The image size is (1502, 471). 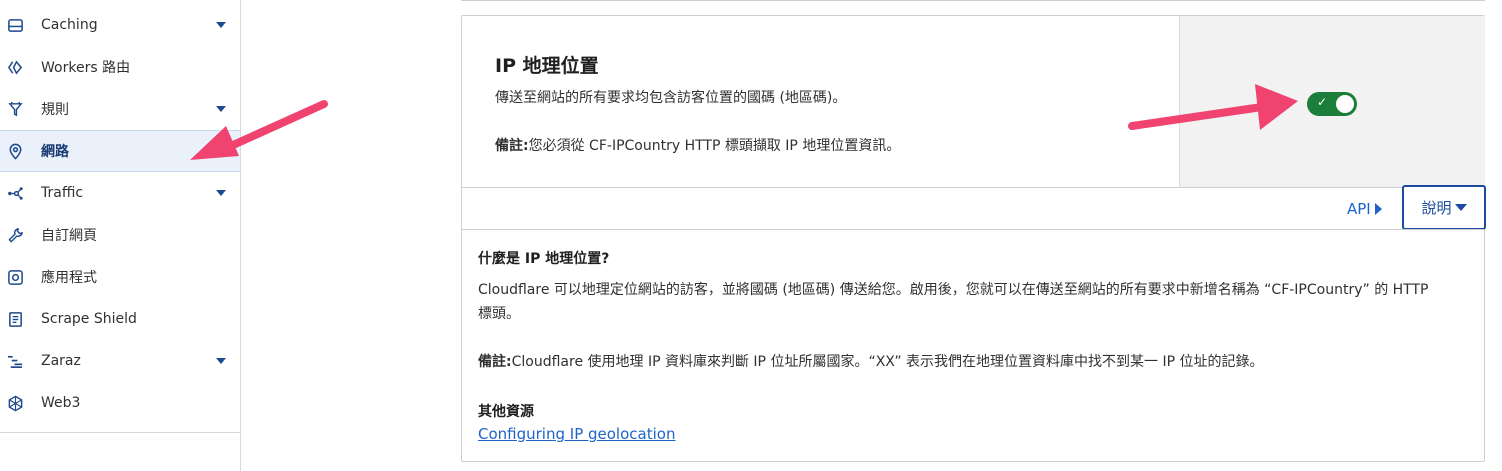 I want to click on sidebar-item-label: Traffic, so click(x=62, y=193).